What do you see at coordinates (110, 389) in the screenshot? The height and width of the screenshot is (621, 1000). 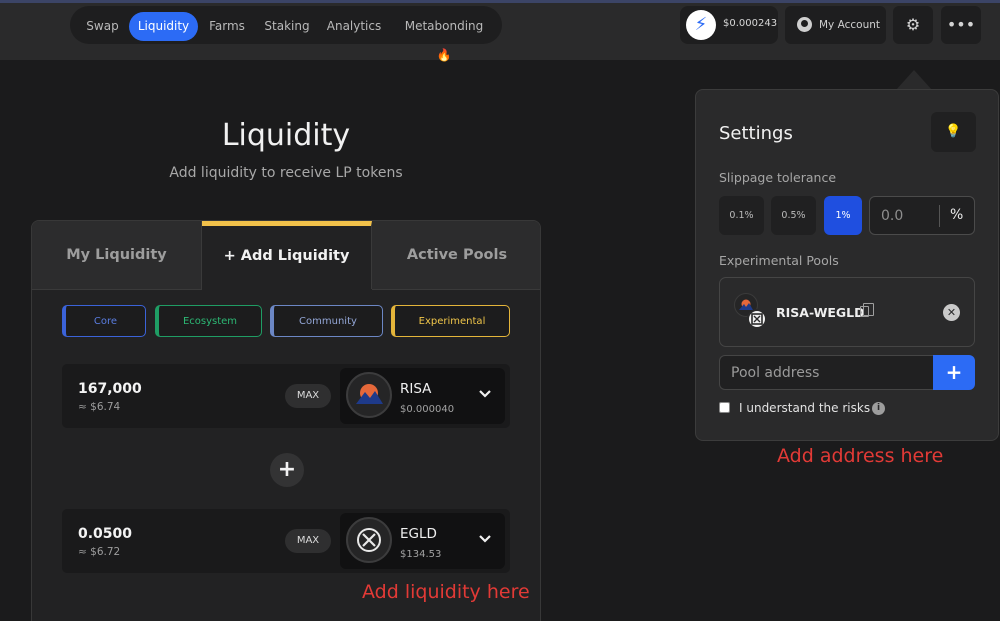 I see `token-a-amount: 167,000` at bounding box center [110, 389].